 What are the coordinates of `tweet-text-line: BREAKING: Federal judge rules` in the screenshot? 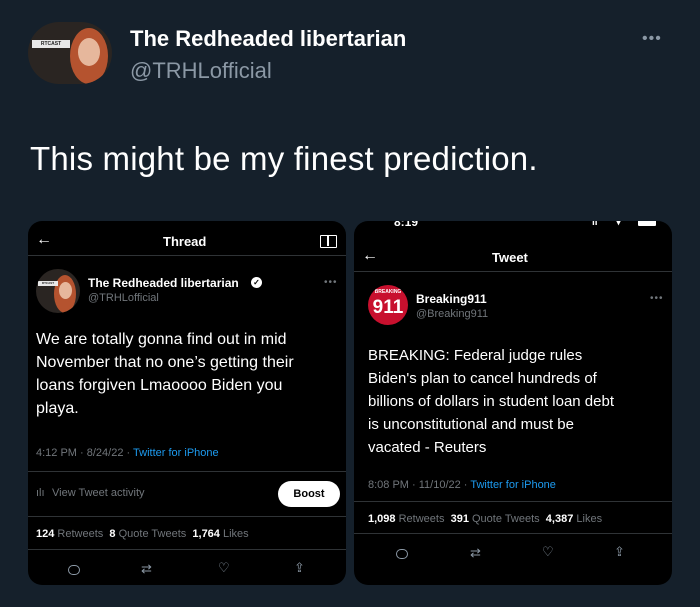 It's located at (475, 355).